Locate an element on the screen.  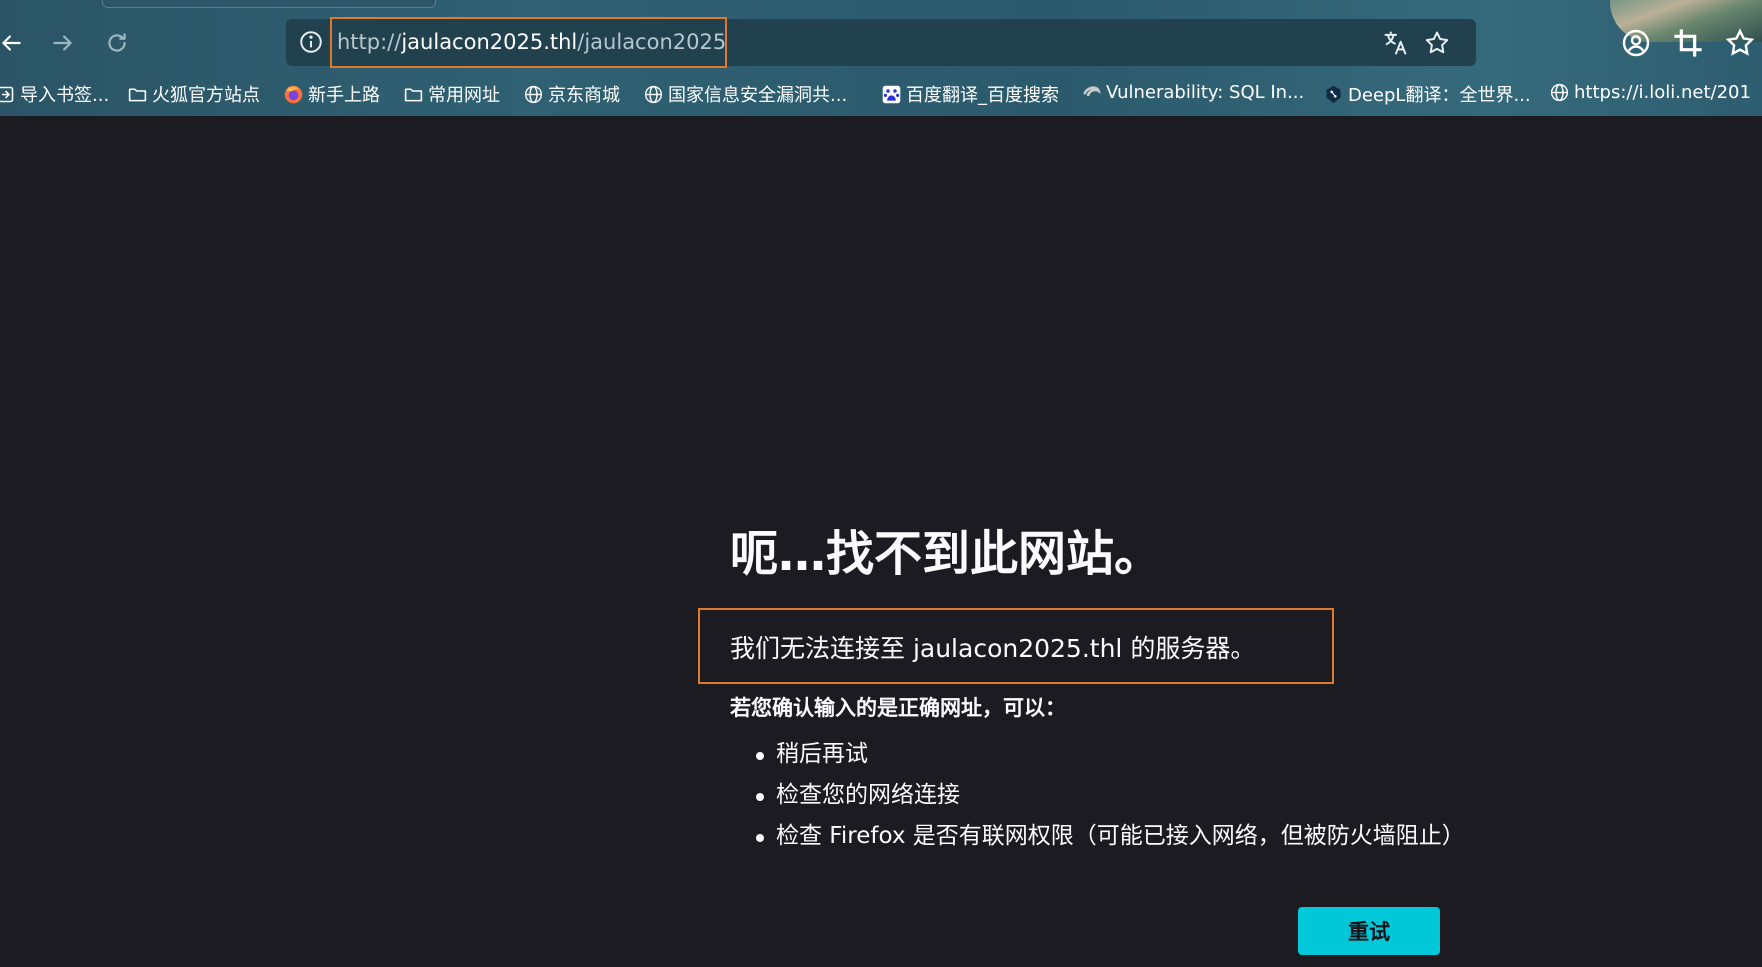
forward-icon is located at coordinates (62, 43).